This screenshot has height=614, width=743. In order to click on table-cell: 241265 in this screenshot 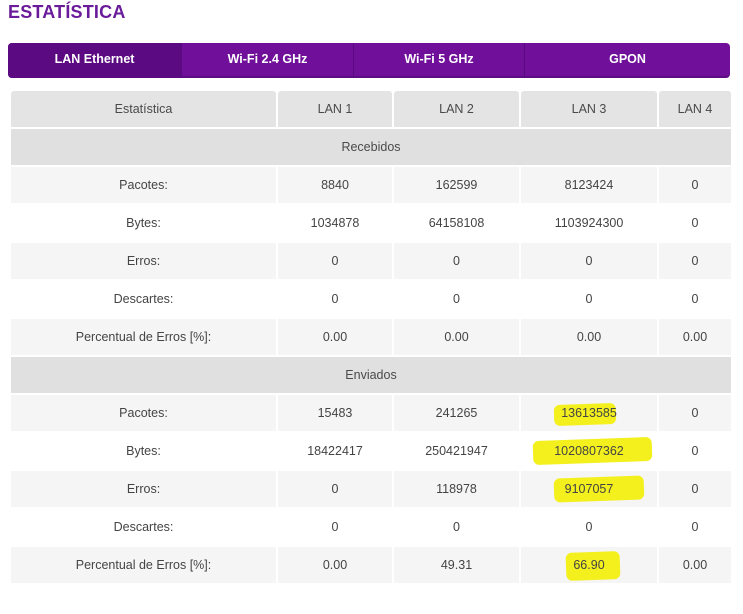, I will do `click(456, 413)`.